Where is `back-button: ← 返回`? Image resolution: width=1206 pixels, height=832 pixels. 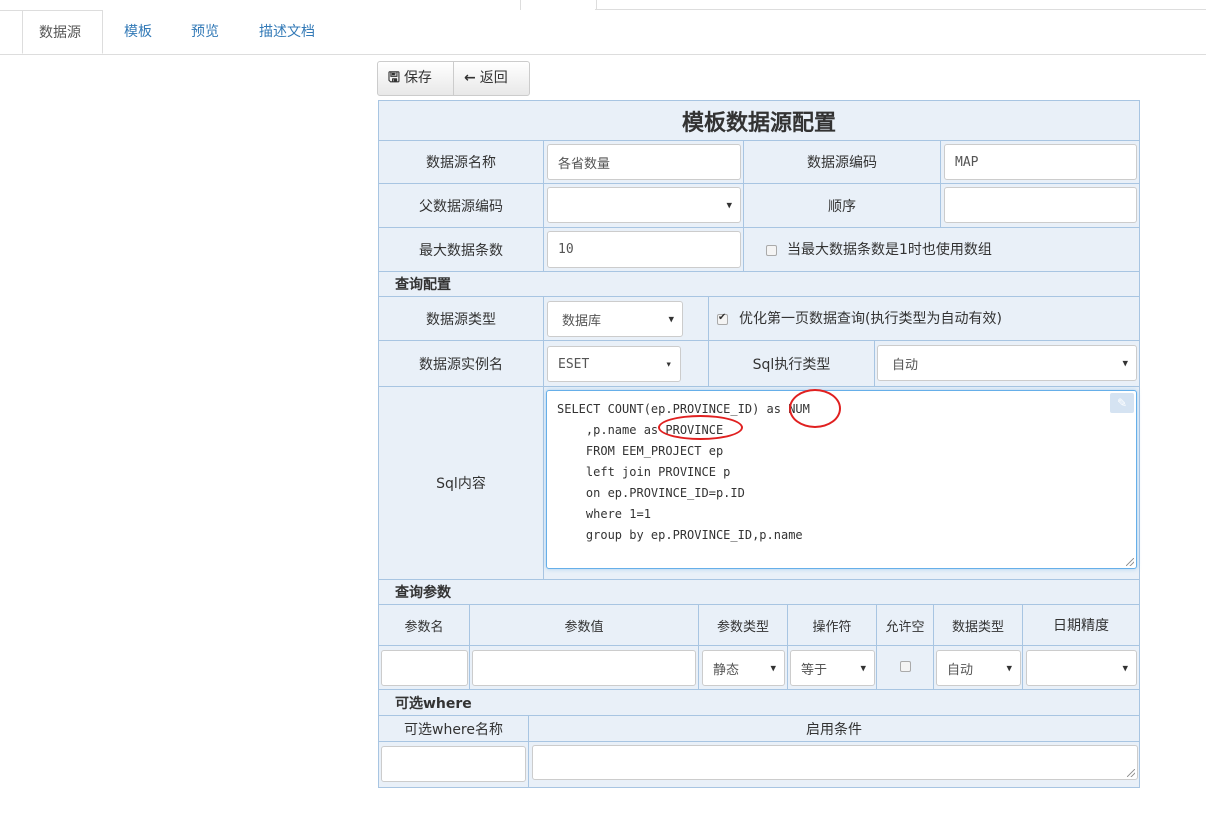 back-button: ← 返回 is located at coordinates (491, 78).